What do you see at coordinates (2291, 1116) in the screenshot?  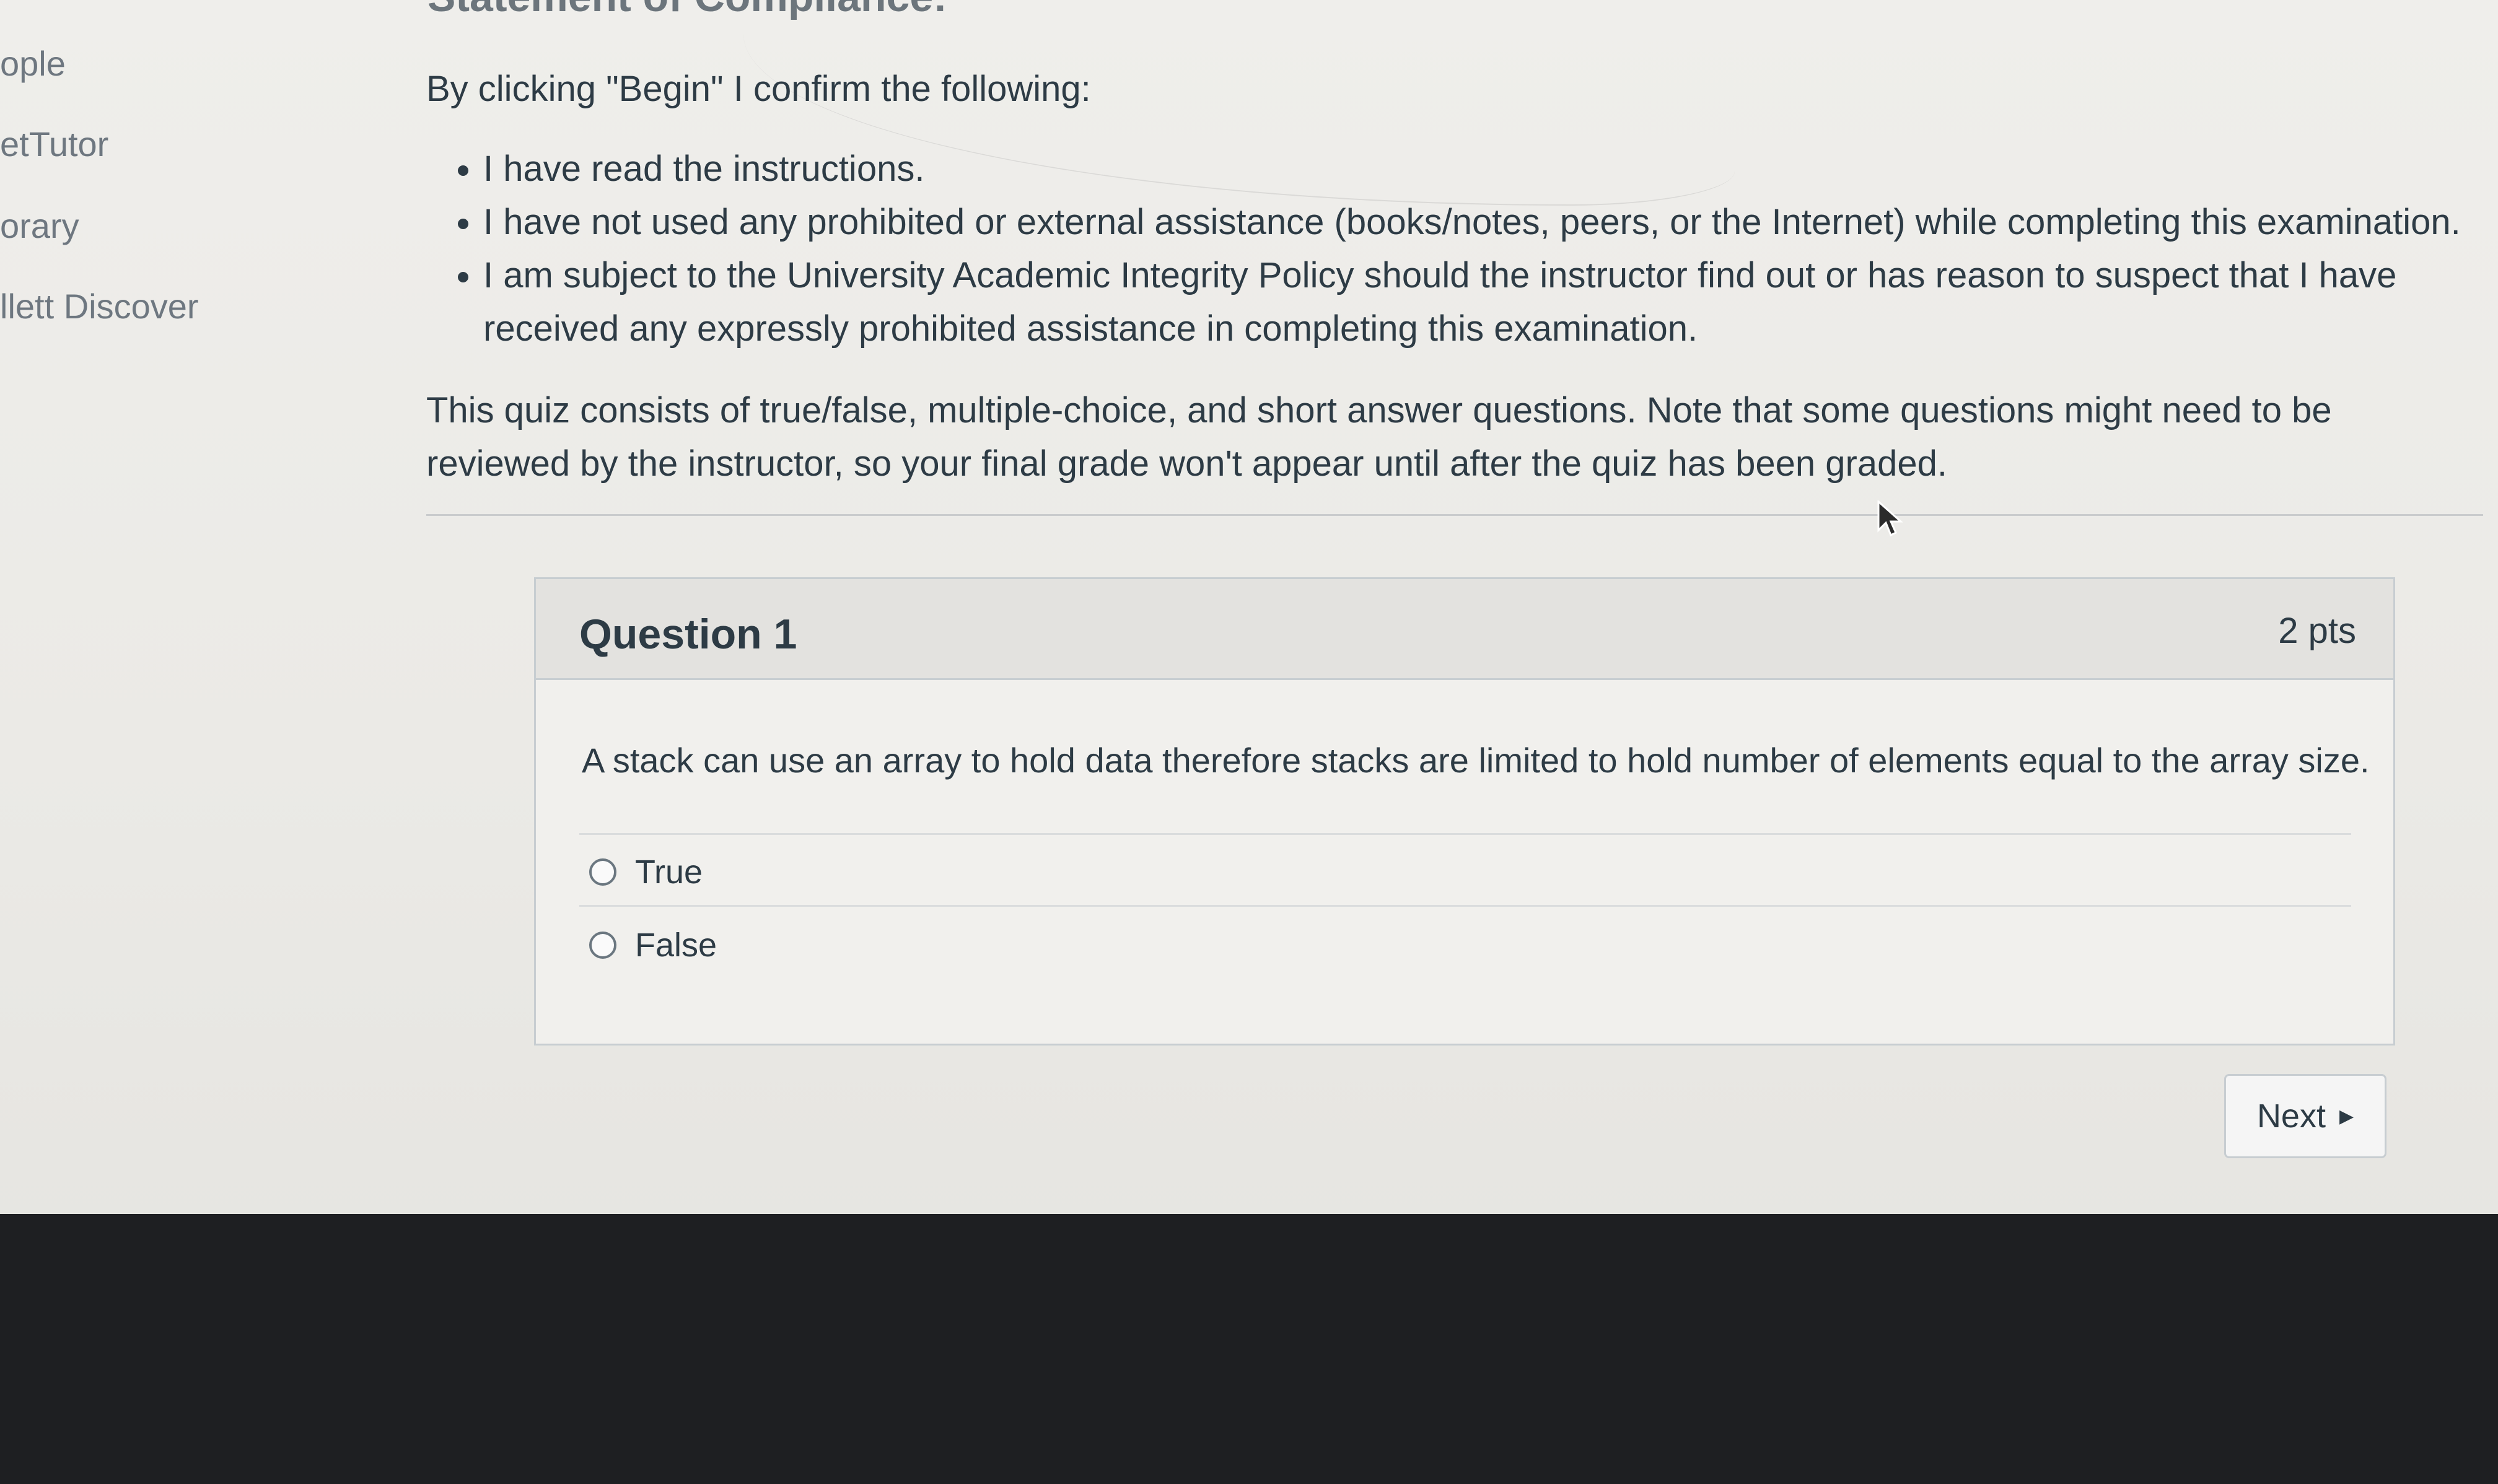 I see `next-label: Next` at bounding box center [2291, 1116].